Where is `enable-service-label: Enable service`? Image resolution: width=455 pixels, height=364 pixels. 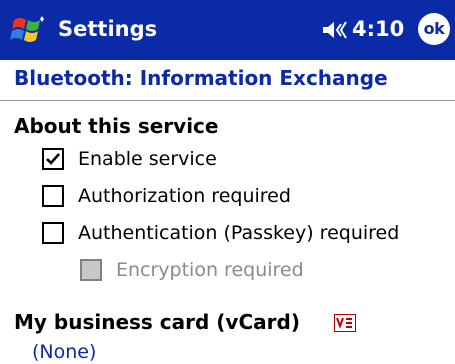 enable-service-label: Enable service is located at coordinates (147, 159).